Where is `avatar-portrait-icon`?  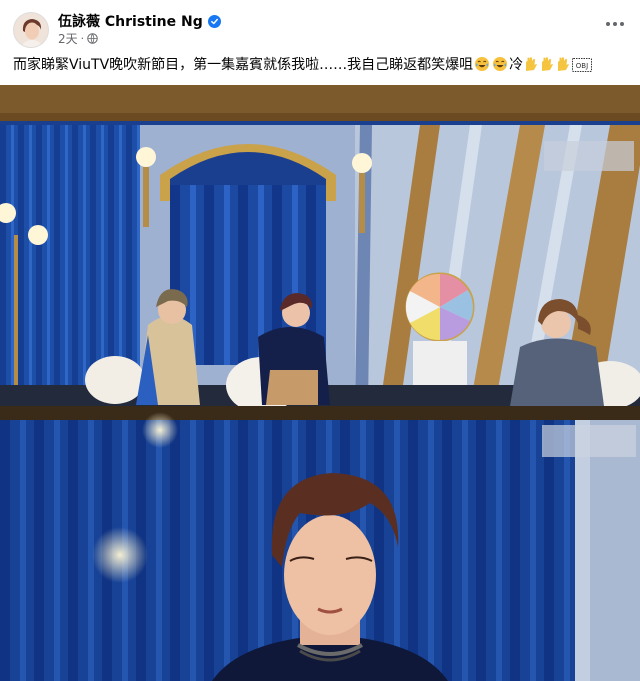 avatar-portrait-icon is located at coordinates (31, 30).